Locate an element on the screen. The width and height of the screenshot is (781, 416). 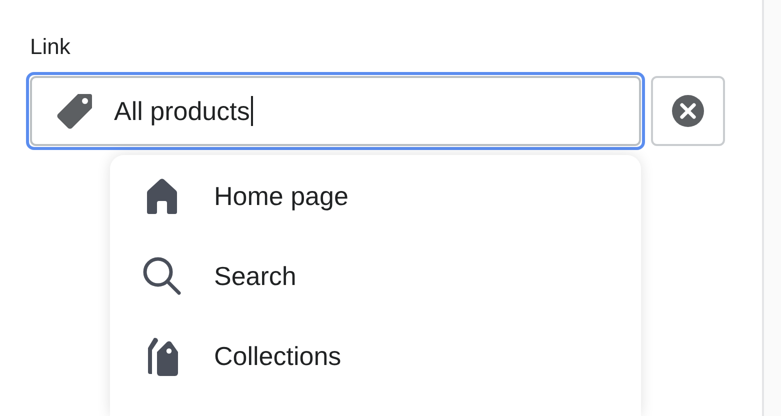
menu-item: Collections is located at coordinates (375, 356).